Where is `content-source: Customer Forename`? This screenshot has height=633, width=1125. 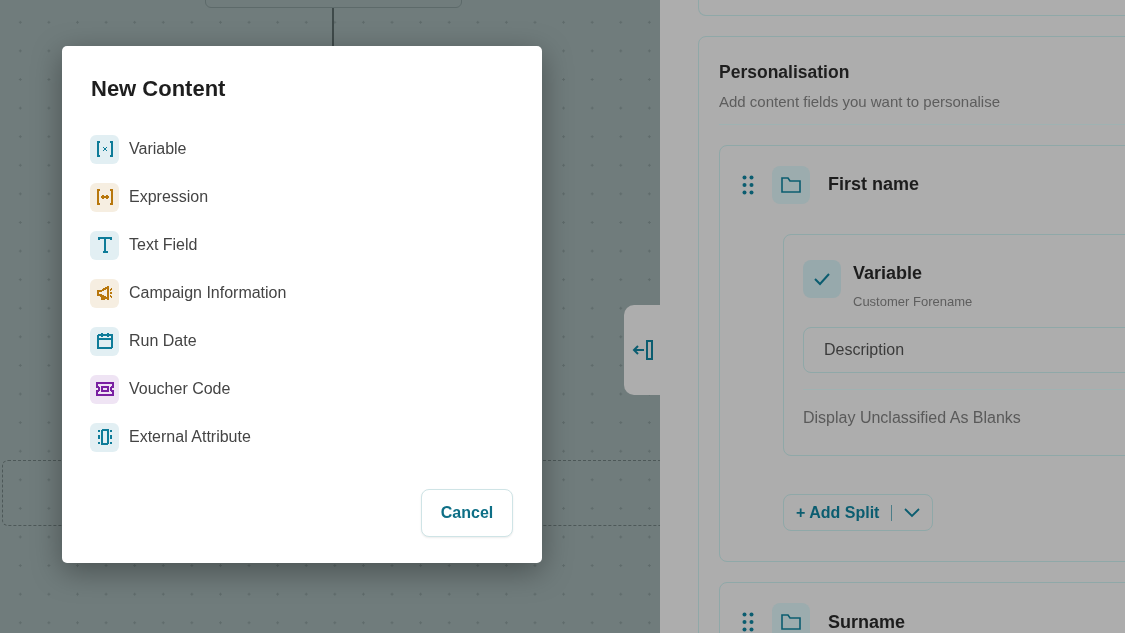 content-source: Customer Forename is located at coordinates (913, 301).